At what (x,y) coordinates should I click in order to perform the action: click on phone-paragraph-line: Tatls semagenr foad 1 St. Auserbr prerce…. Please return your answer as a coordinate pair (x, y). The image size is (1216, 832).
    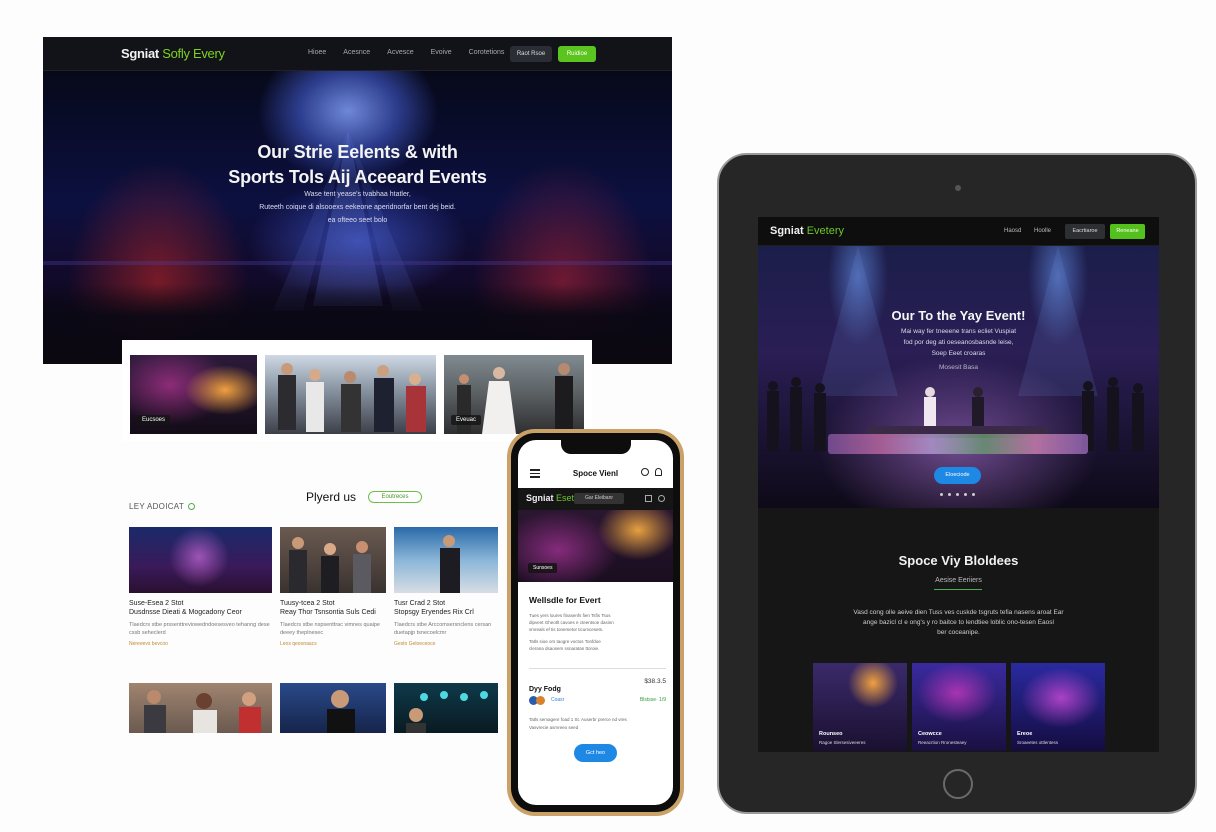
    Looking at the image, I should click on (578, 719).